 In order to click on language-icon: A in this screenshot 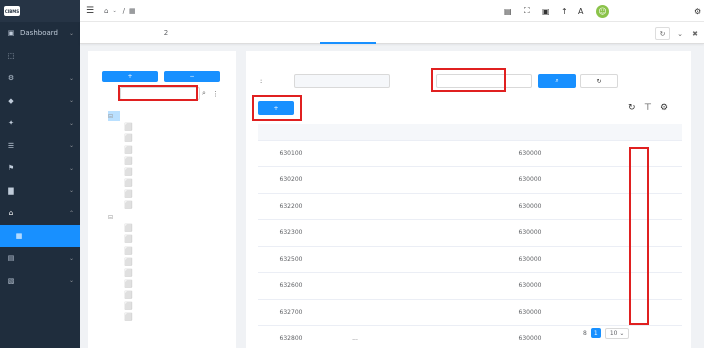, I will do `click(580, 11)`.